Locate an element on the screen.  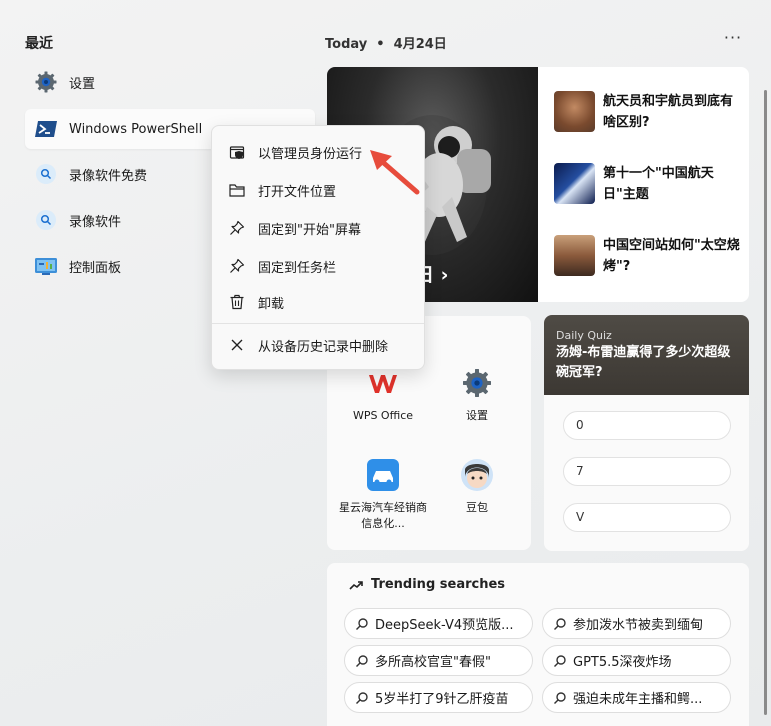
trending-title: Trending searches is located at coordinates (427, 584).